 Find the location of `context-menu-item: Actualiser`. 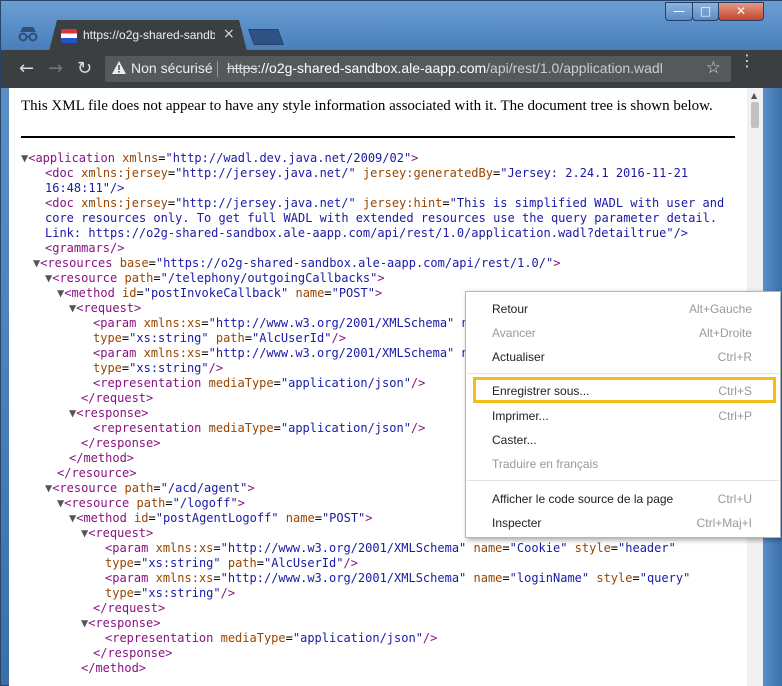

context-menu-item: Actualiser is located at coordinates (518, 357).